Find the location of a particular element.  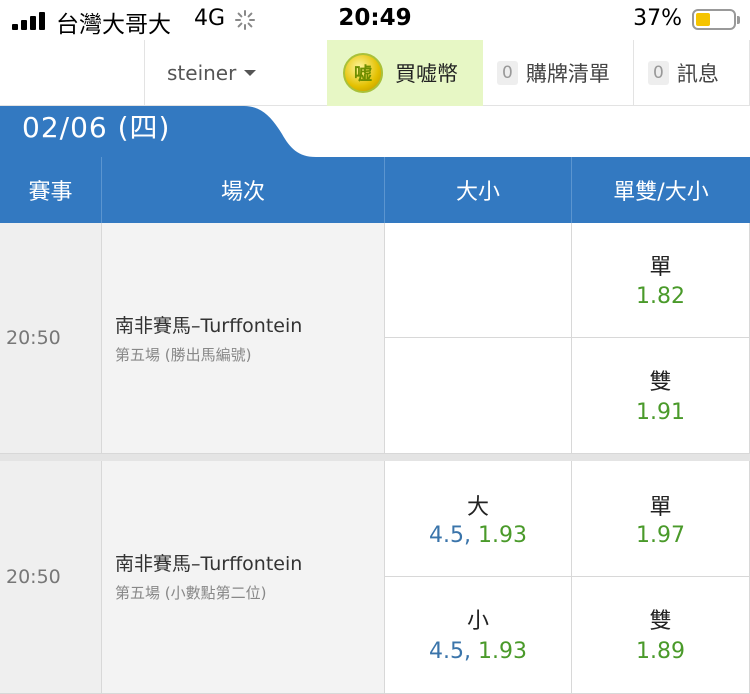

bet-label: 大 is located at coordinates (477, 507).